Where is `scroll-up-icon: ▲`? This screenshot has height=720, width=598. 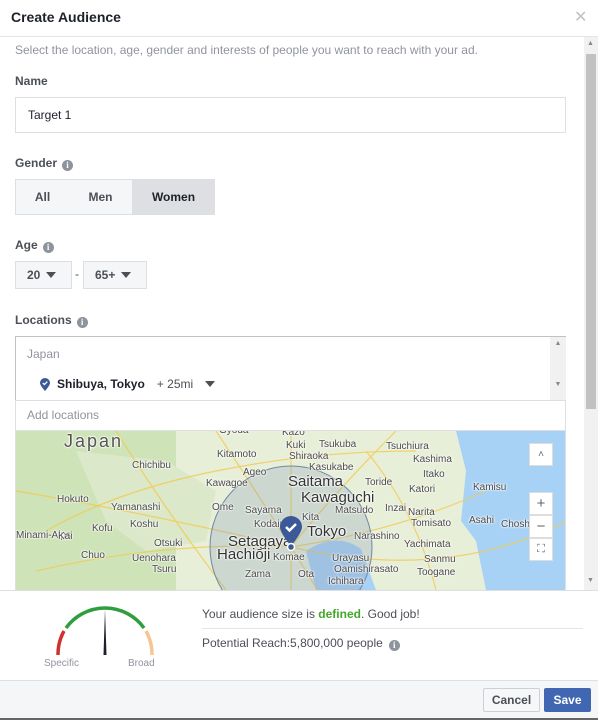
scroll-up-icon: ▲ is located at coordinates (590, 43).